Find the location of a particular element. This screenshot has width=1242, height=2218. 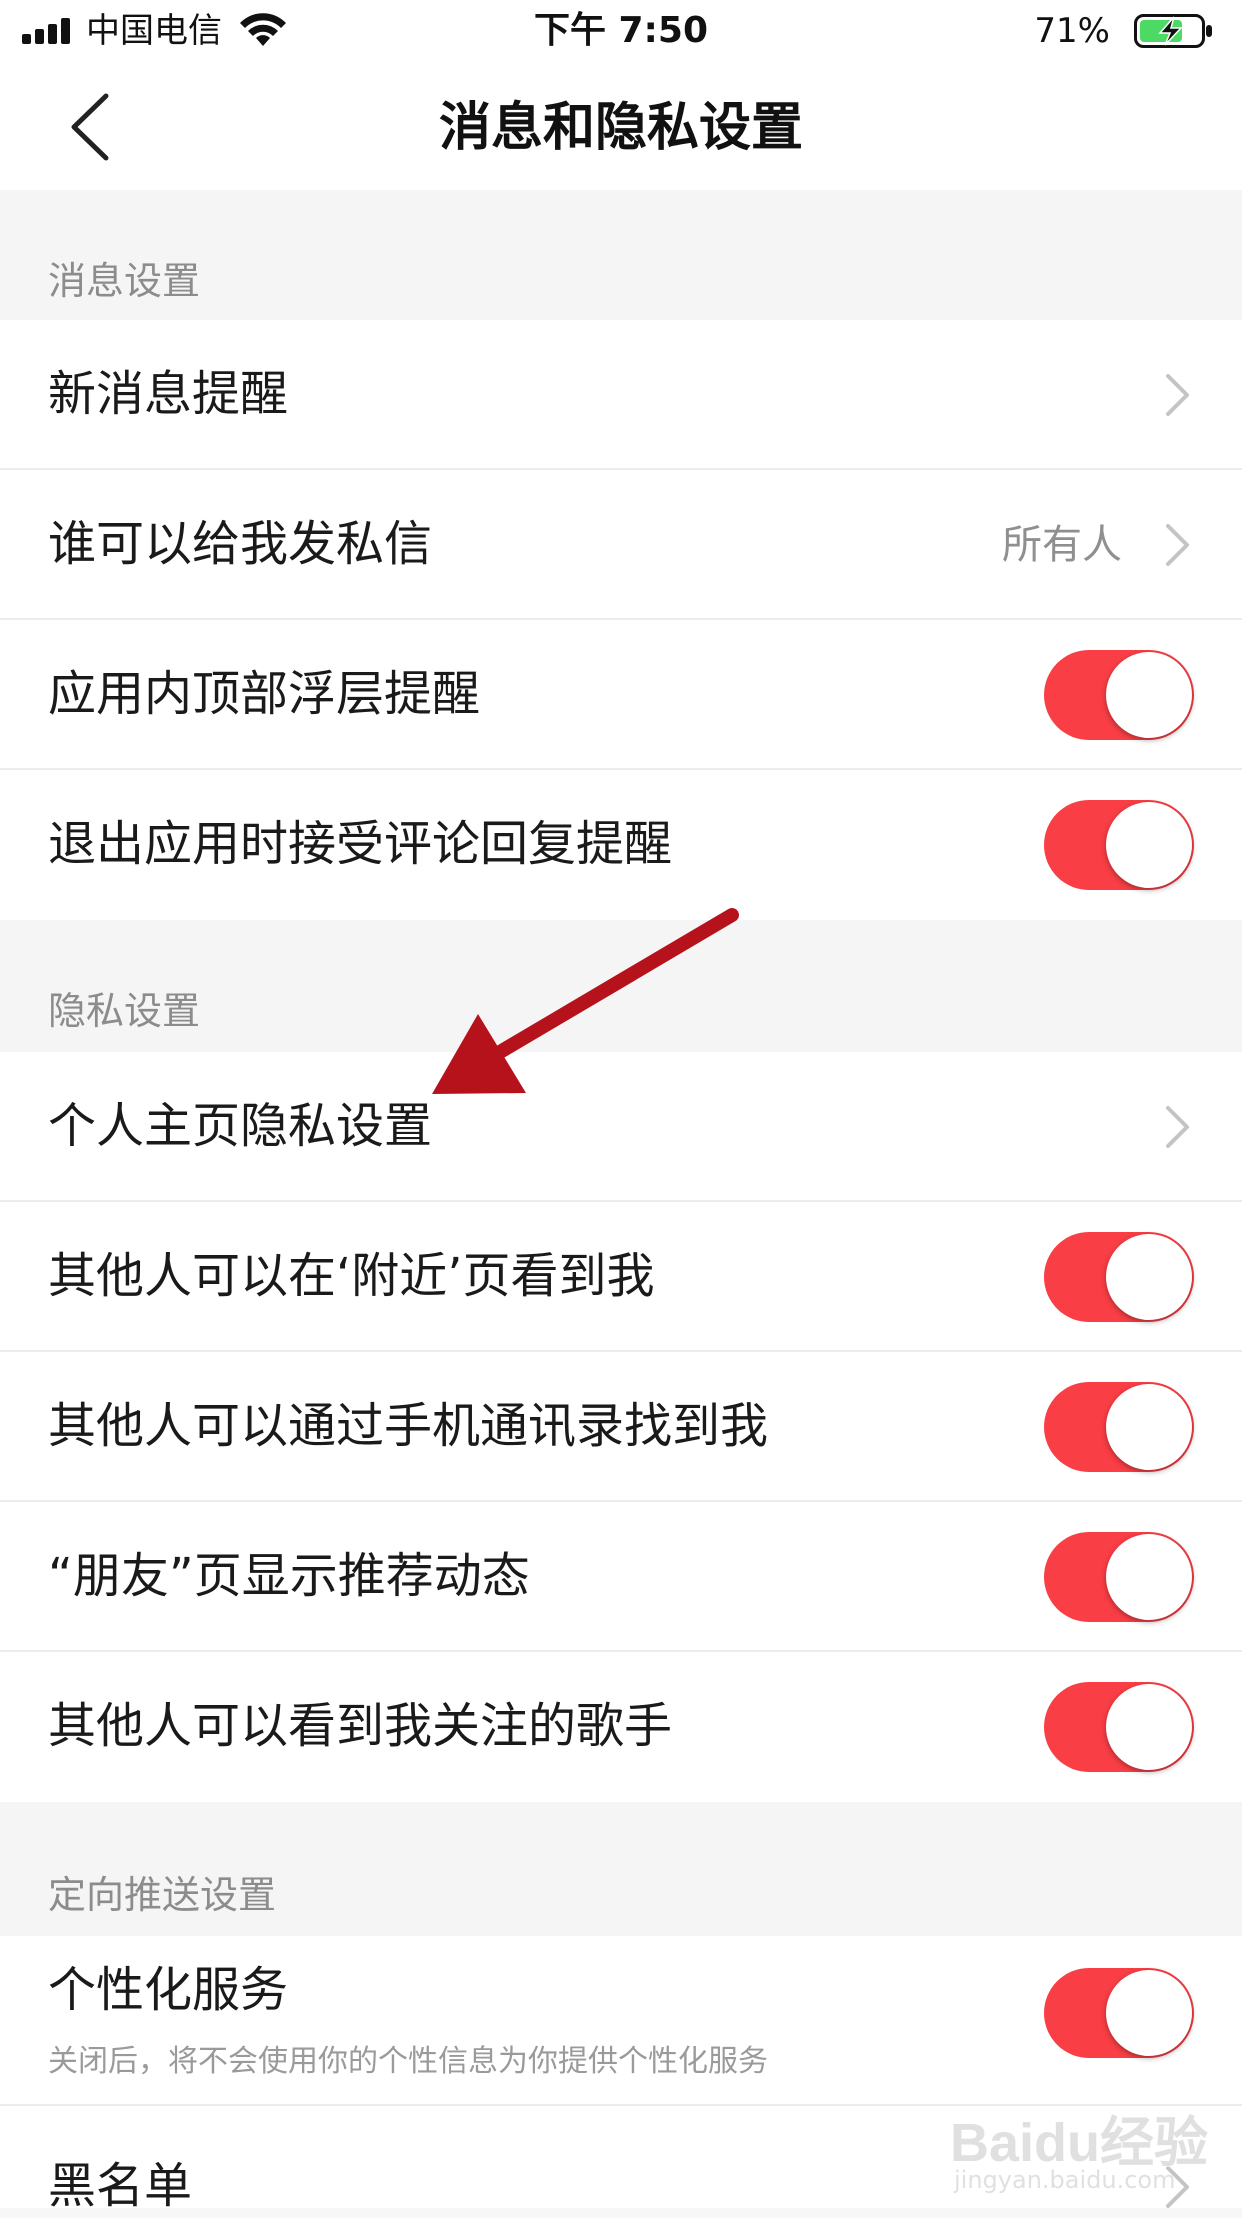

see-followed-artists-toggle is located at coordinates (1119, 1727).